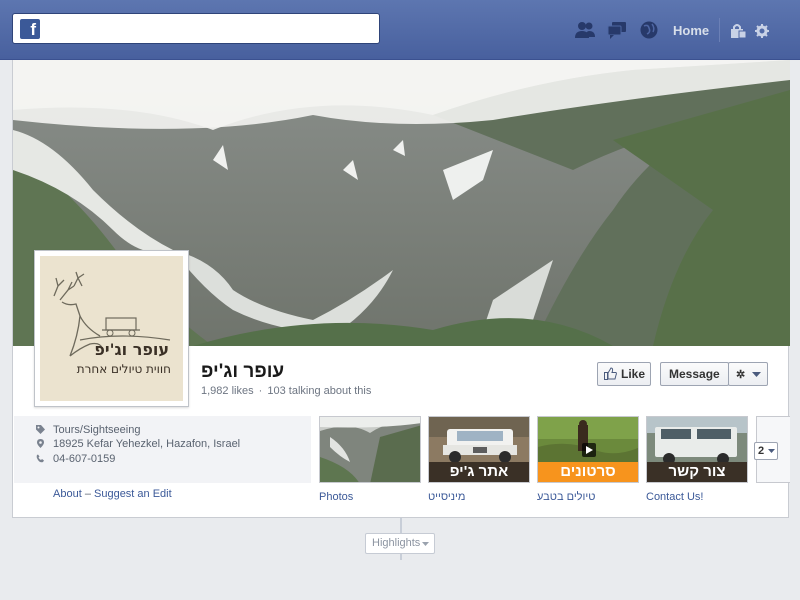  I want to click on like-button: Like, so click(624, 374).